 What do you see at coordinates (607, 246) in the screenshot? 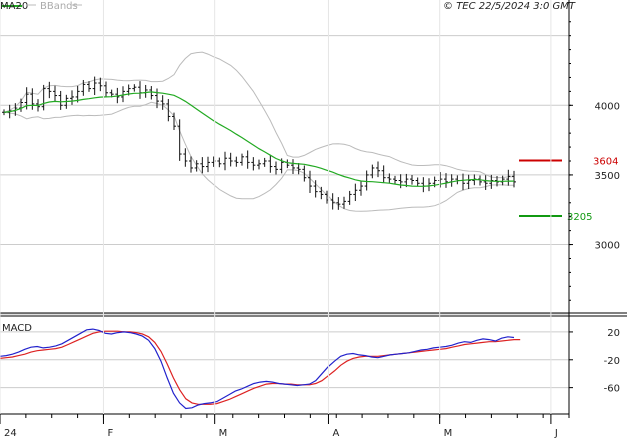
I see `price-ytick-label: 3000` at bounding box center [607, 246].